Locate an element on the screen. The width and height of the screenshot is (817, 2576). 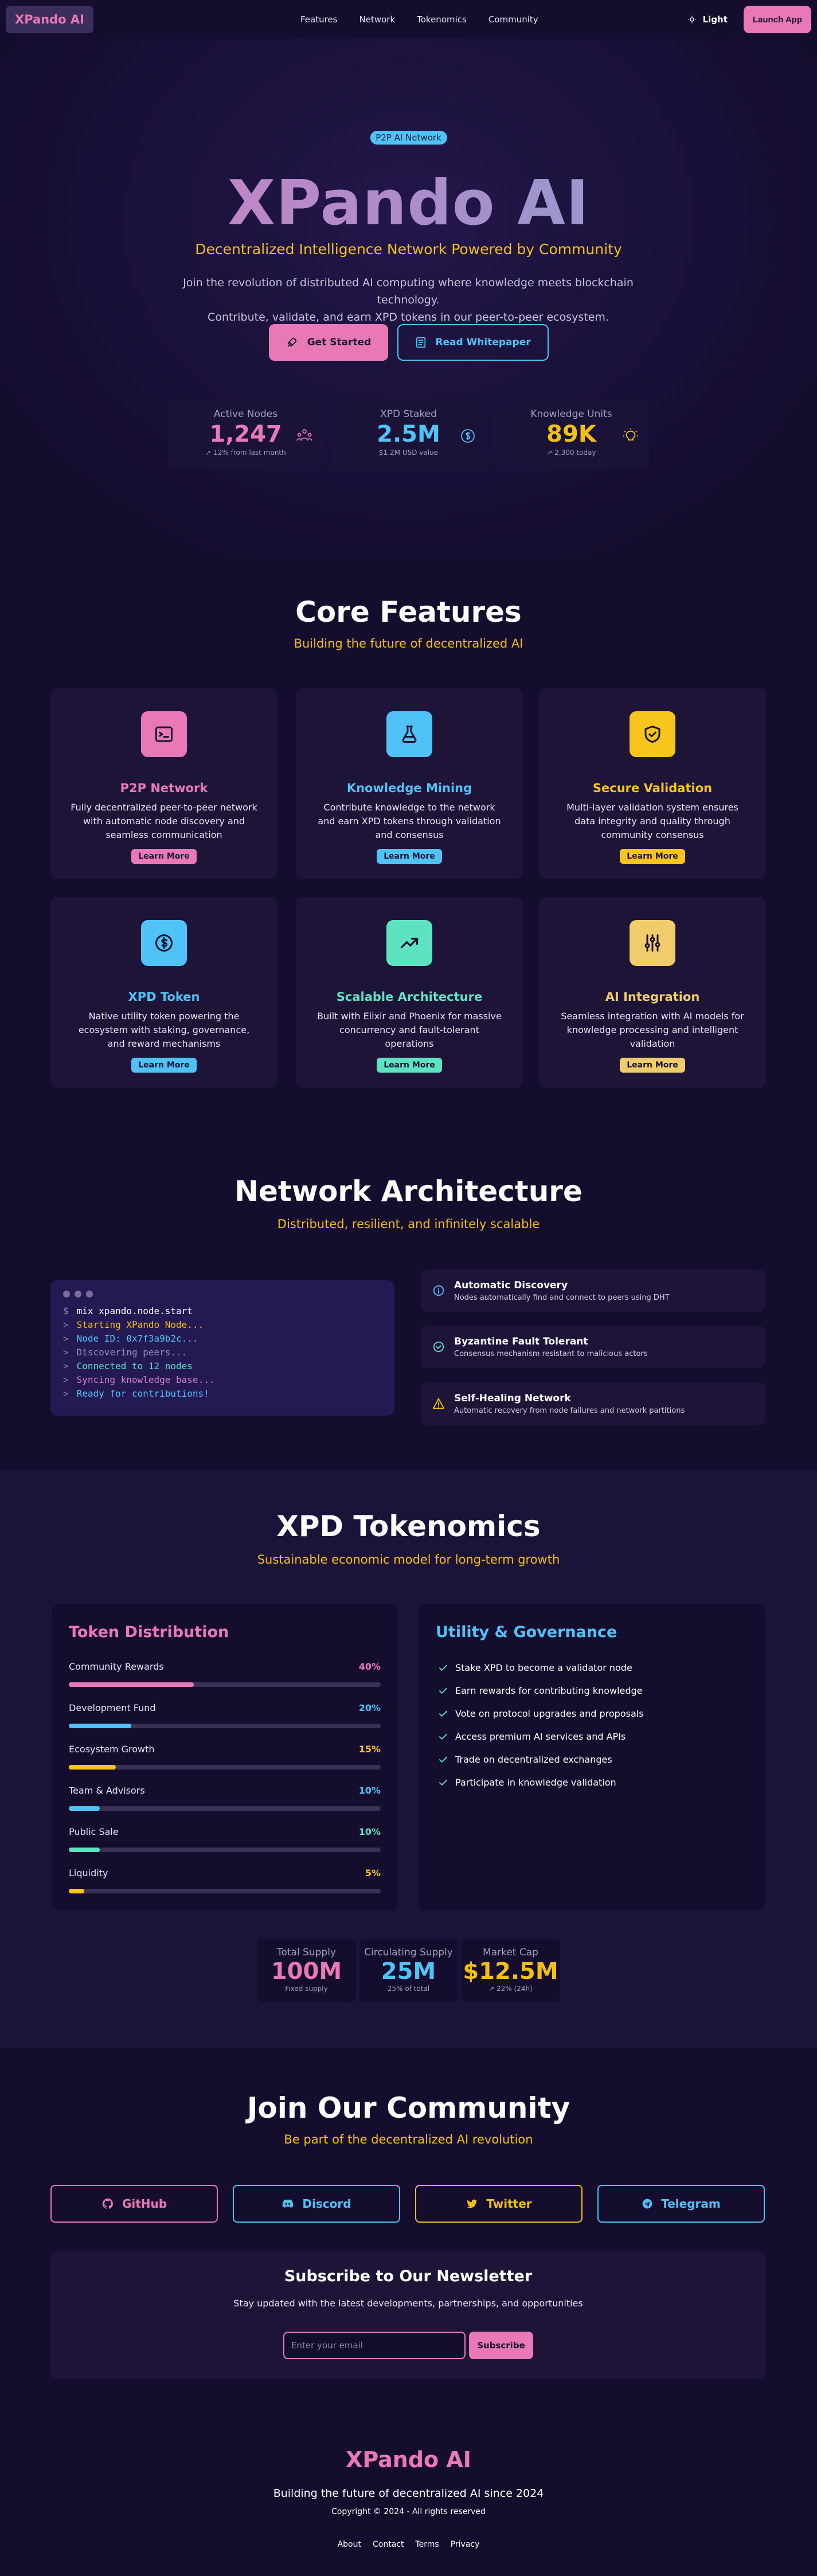
email-input is located at coordinates (374, 2345).